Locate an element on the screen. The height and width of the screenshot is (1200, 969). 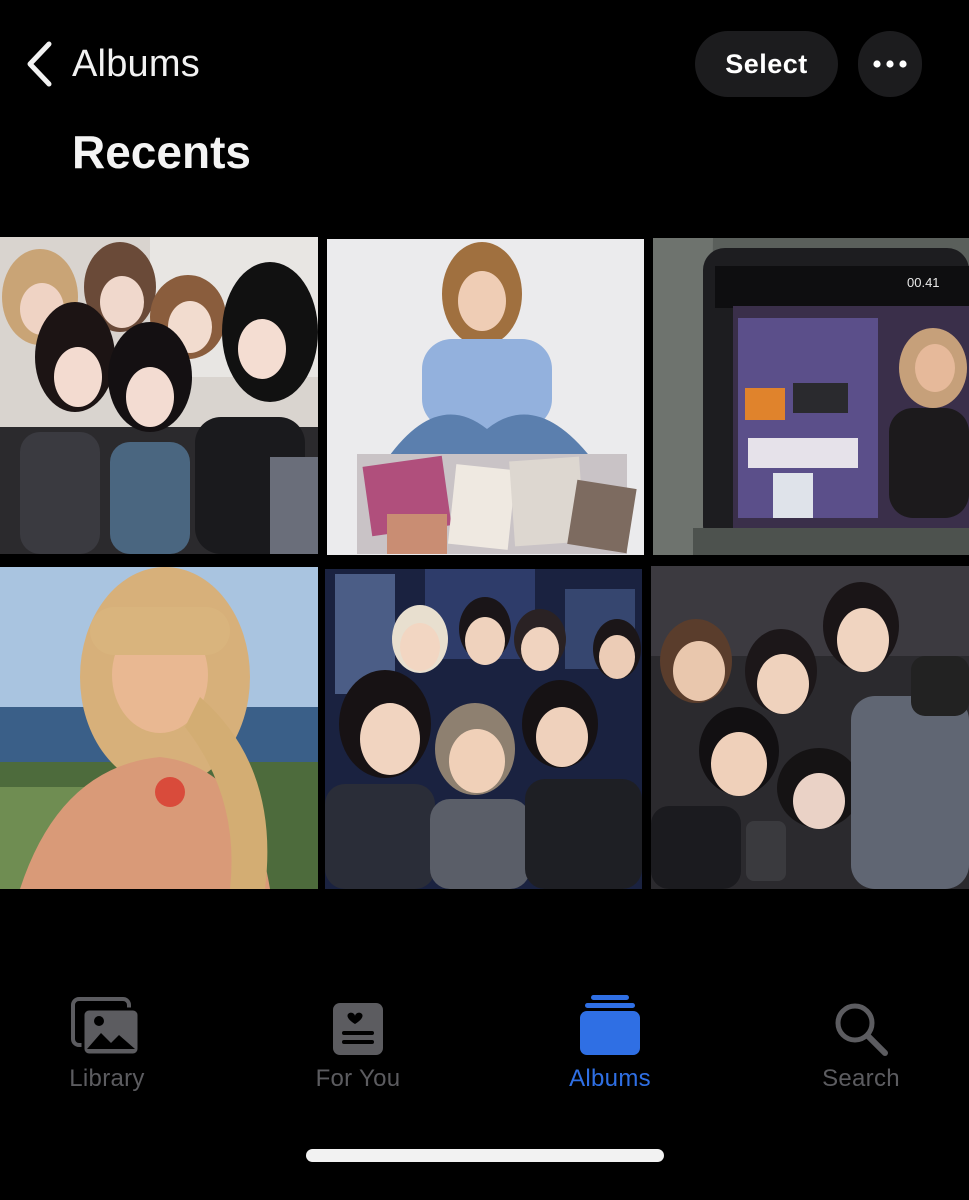
photo-library-icon is located at coordinates (106, 1027).